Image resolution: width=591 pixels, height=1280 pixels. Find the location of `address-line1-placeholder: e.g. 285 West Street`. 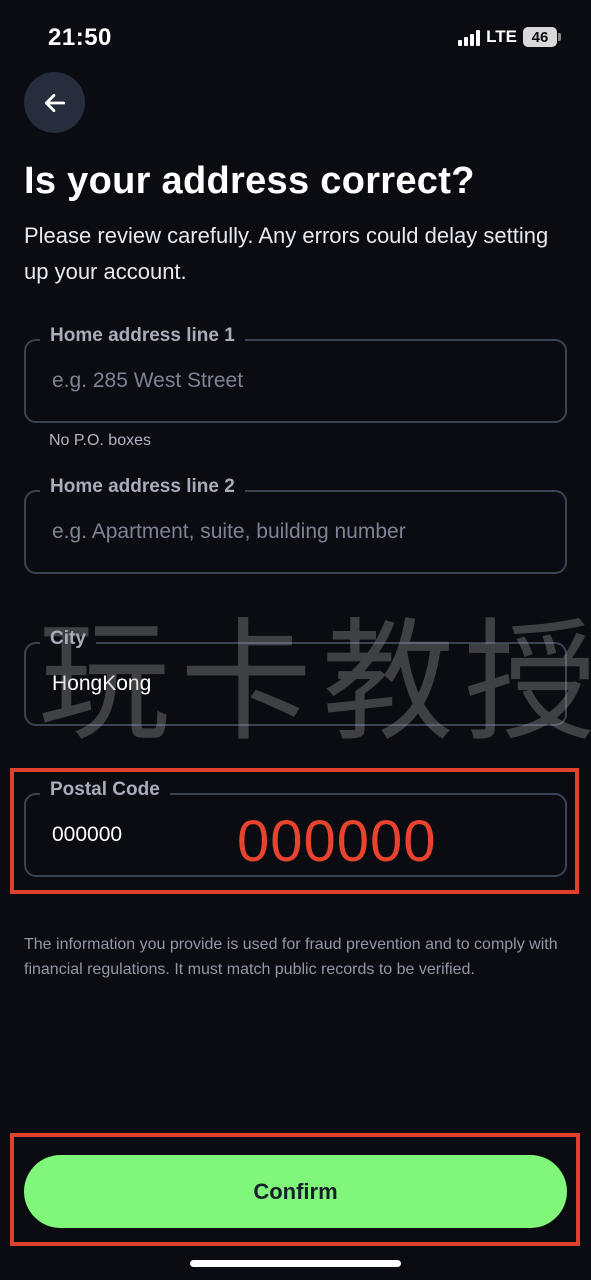

address-line1-placeholder: e.g. 285 West Street is located at coordinates (148, 380).